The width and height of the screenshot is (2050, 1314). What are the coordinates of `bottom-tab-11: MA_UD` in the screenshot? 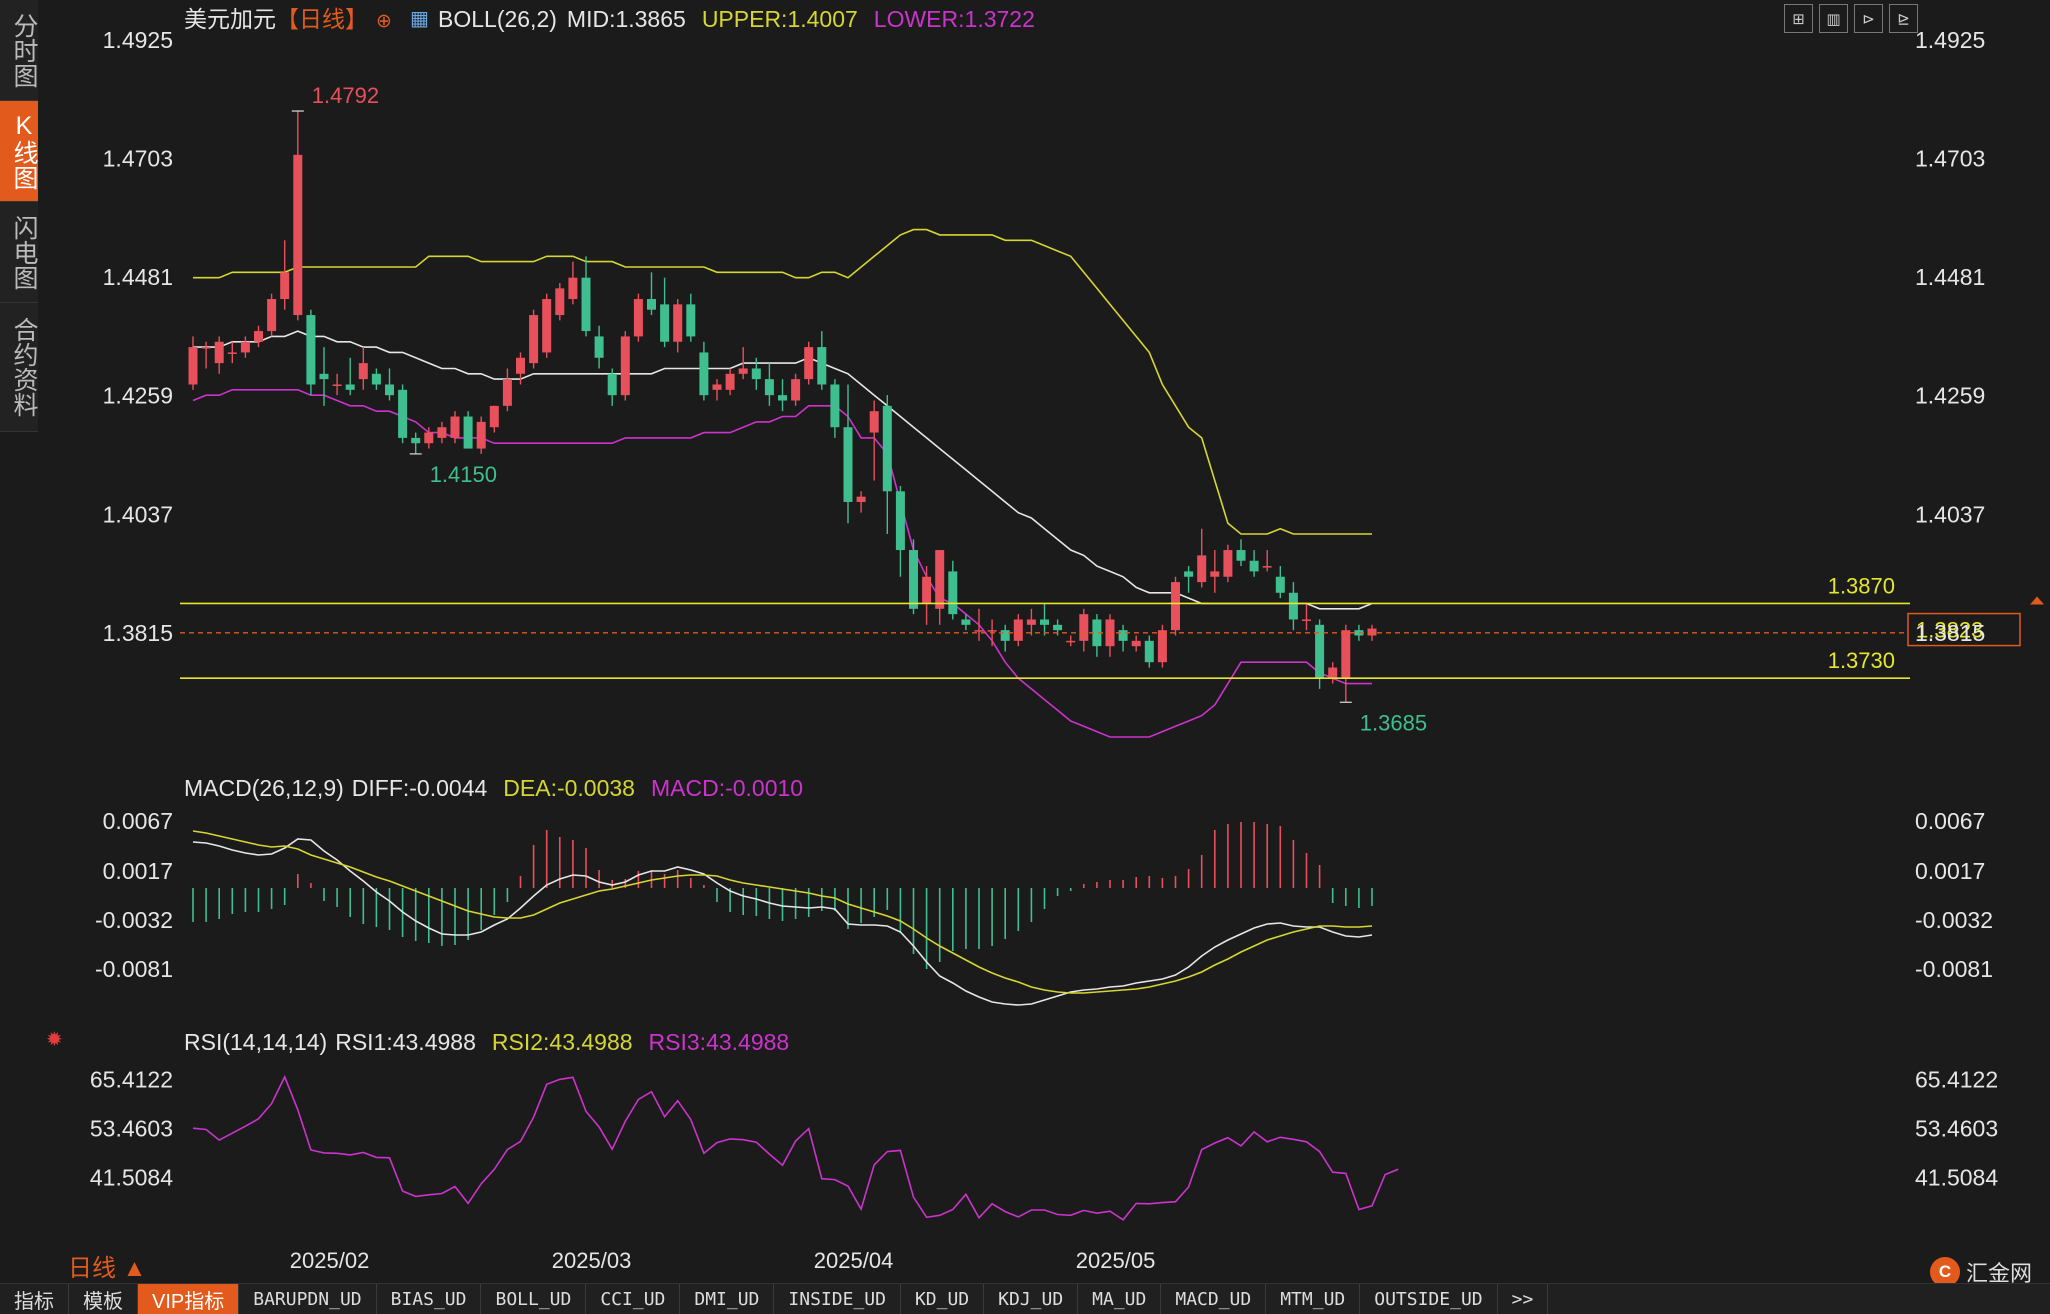 It's located at (1120, 1299).